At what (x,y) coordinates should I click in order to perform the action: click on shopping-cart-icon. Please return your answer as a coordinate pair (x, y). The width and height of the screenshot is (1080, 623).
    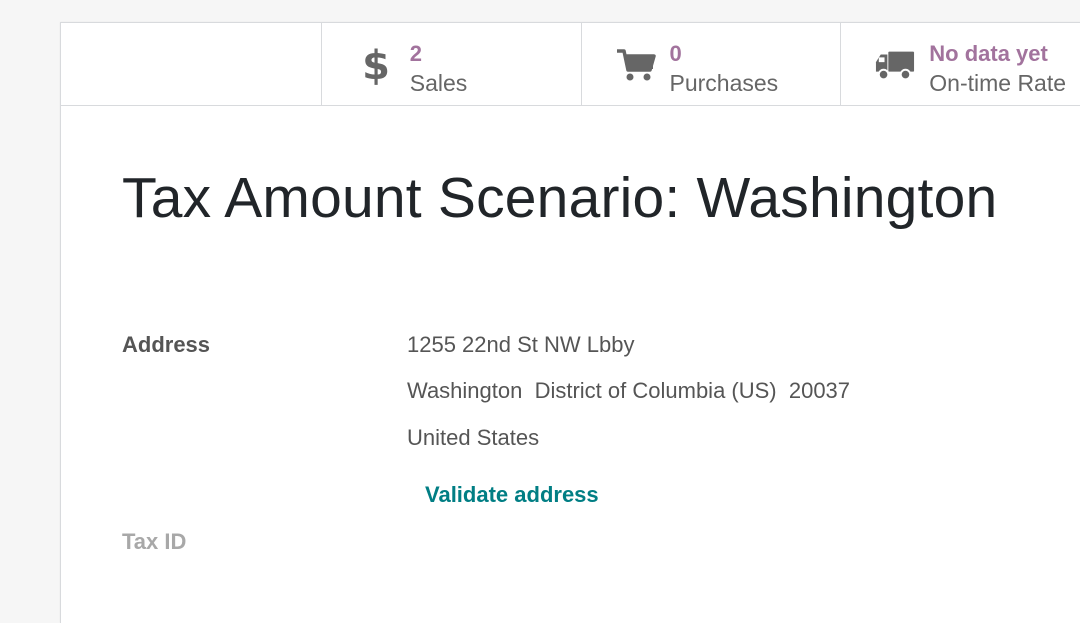
    Looking at the image, I should click on (636, 65).